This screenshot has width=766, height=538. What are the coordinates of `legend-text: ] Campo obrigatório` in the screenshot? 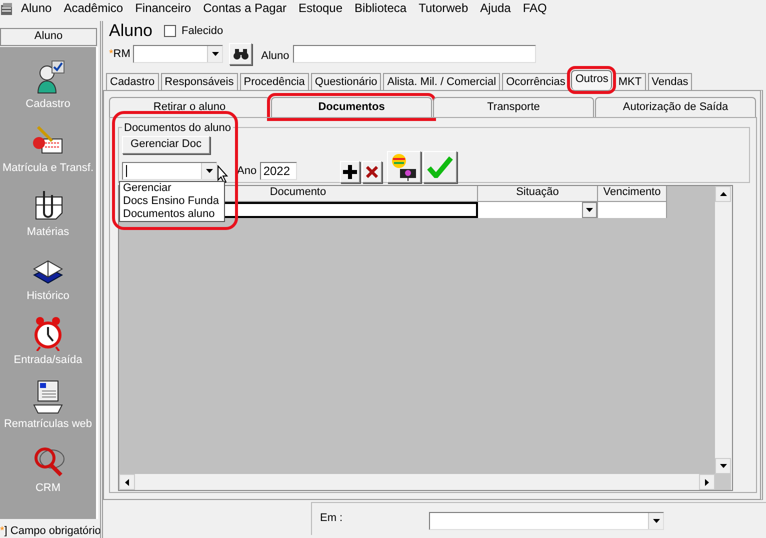 It's located at (52, 531).